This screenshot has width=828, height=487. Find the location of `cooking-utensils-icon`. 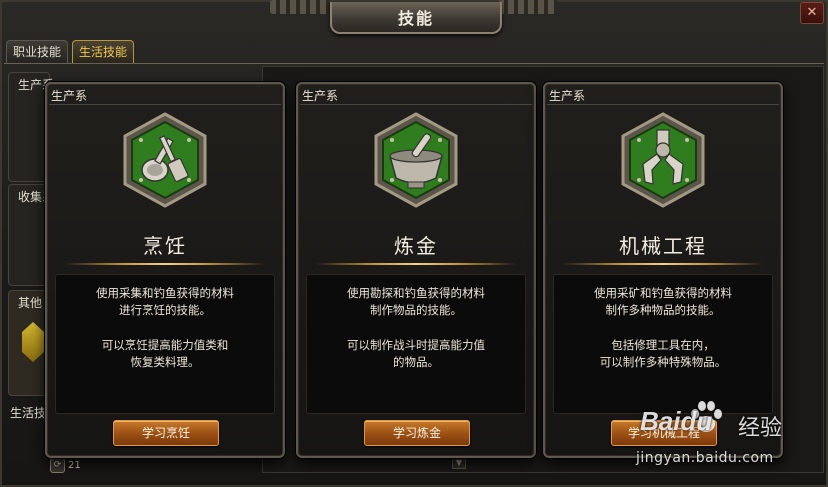

cooking-utensils-icon is located at coordinates (165, 160).